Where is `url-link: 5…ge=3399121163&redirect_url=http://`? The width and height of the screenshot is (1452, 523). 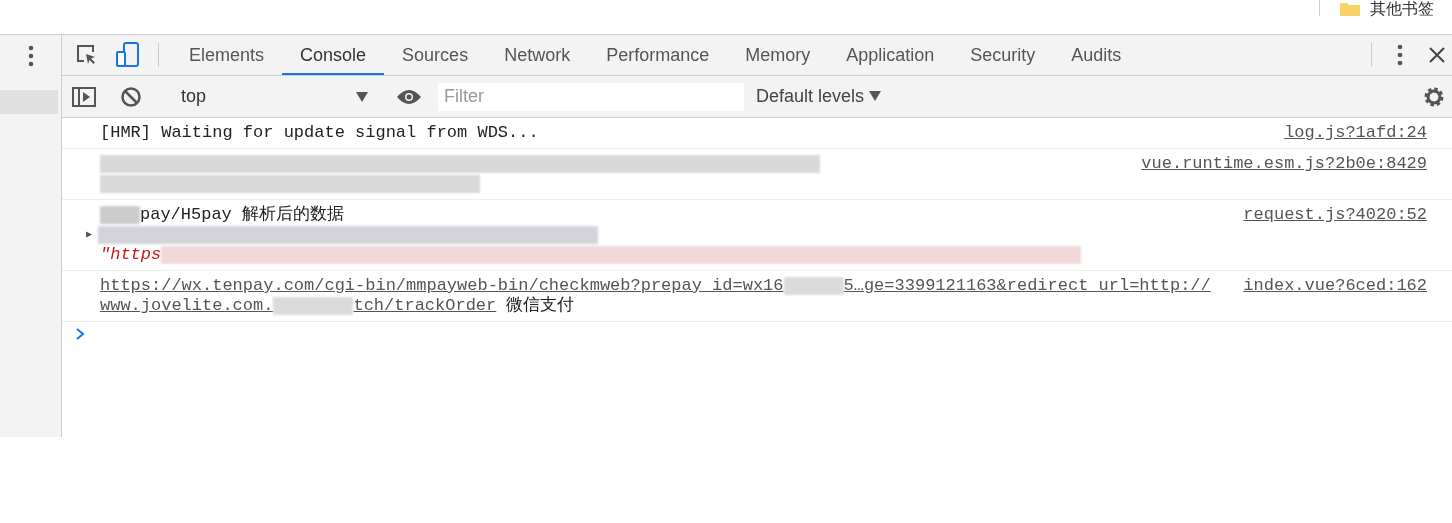 url-link: 5…ge=3399121163&redirect_url=http:// is located at coordinates (1027, 286).